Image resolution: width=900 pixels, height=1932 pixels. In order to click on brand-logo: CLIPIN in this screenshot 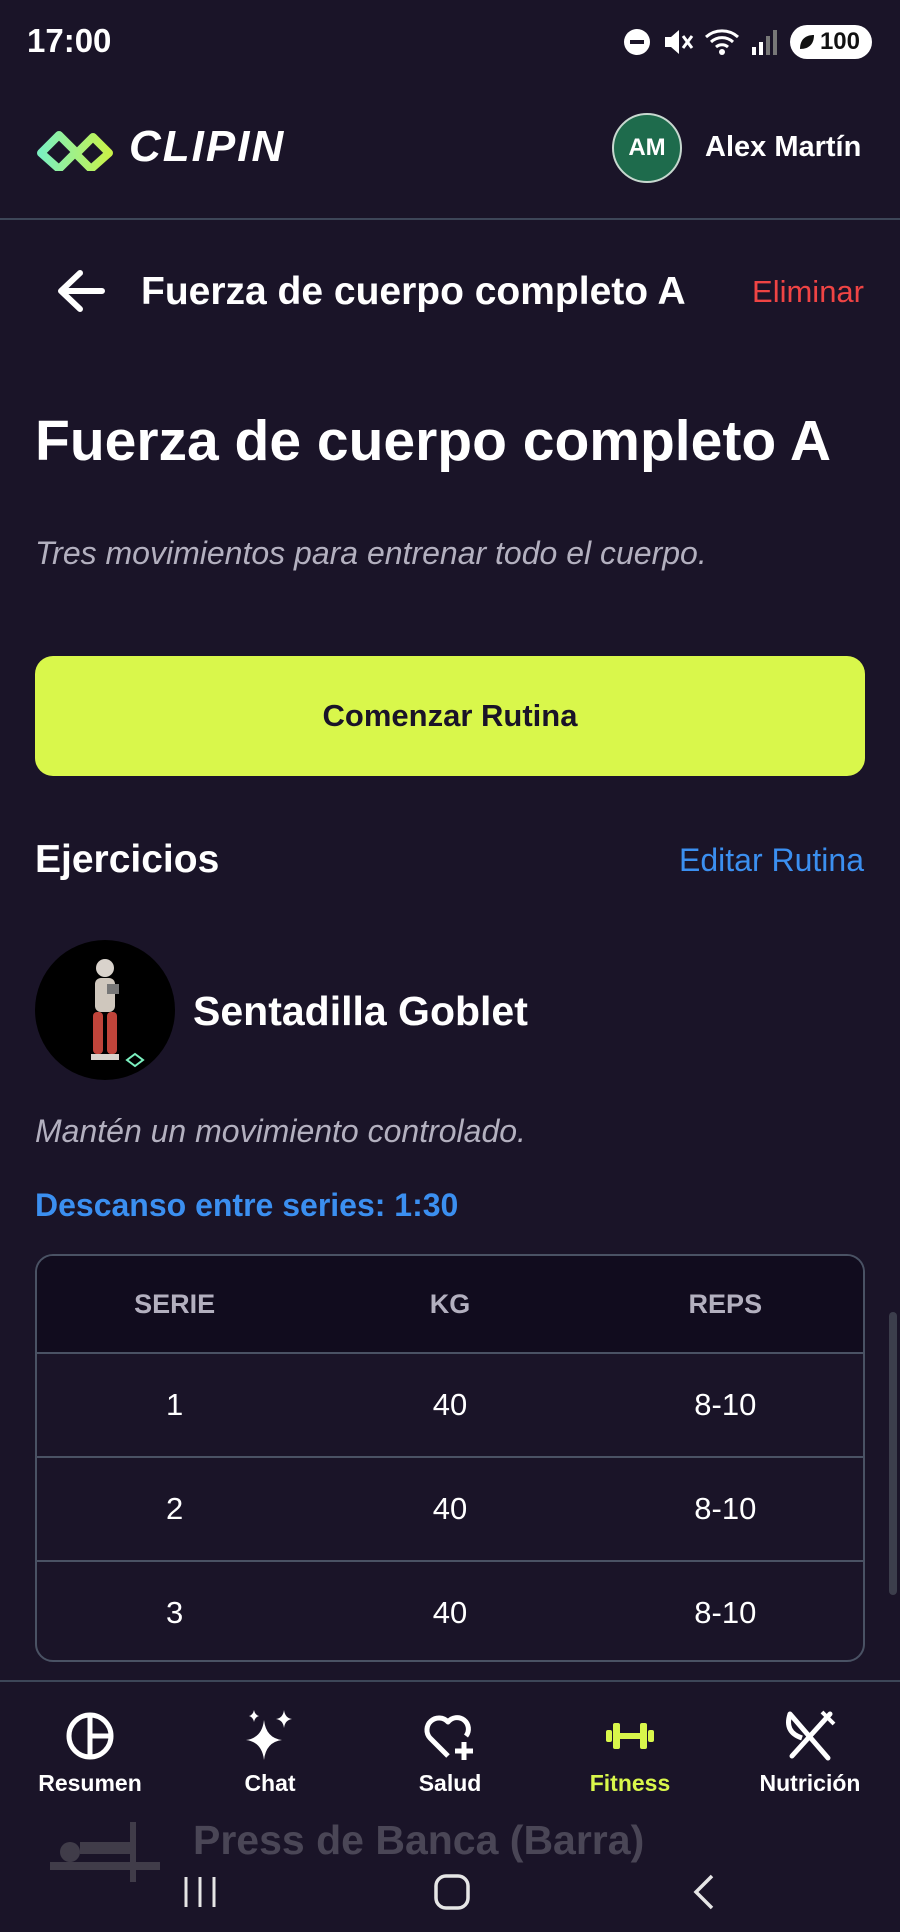, I will do `click(160, 147)`.